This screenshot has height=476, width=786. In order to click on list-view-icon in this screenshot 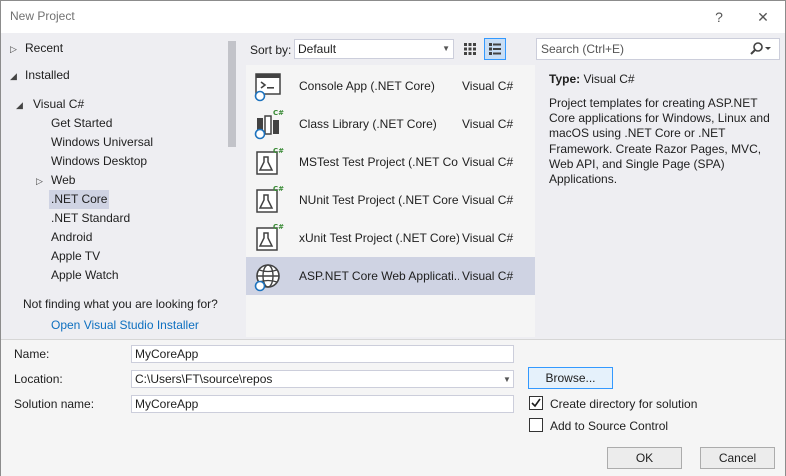, I will do `click(495, 49)`.